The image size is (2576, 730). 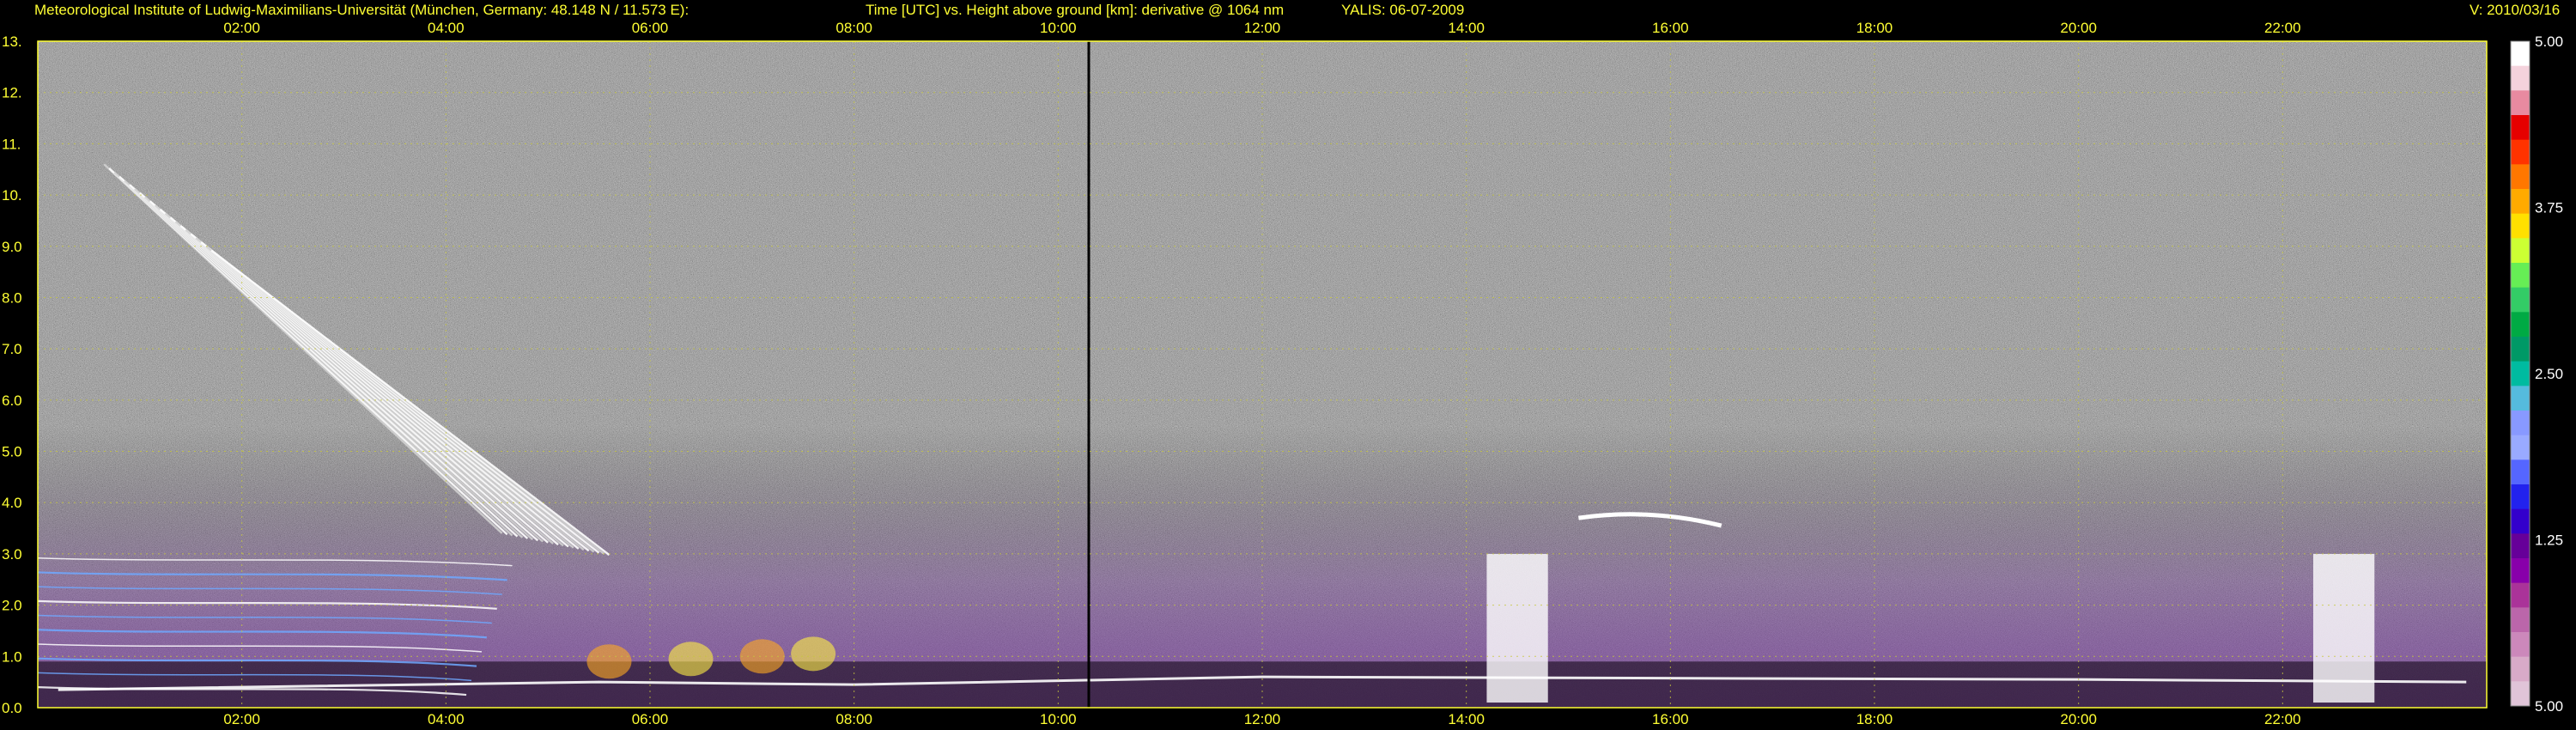 What do you see at coordinates (1058, 28) in the screenshot?
I see `x-tick-label-top: 10:00` at bounding box center [1058, 28].